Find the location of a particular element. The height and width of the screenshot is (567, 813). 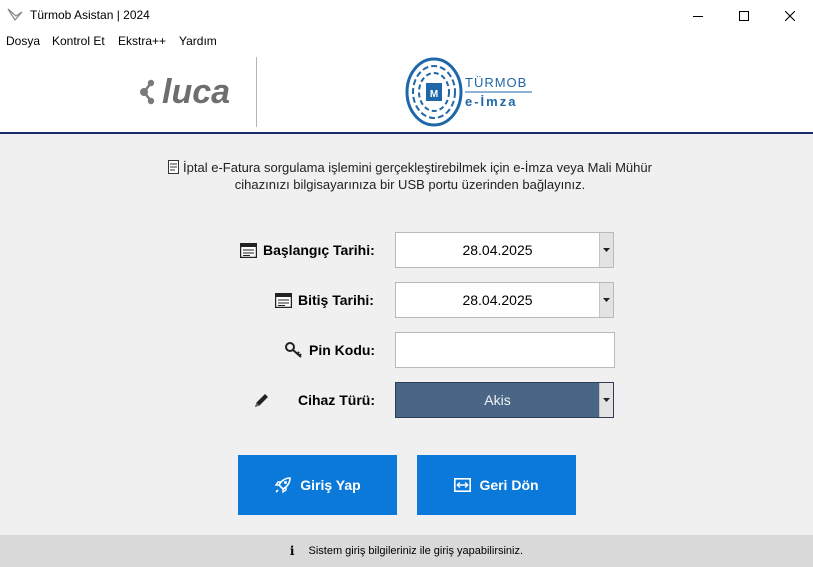

end-date-label: Bitiş Tarihi: is located at coordinates (324, 300).